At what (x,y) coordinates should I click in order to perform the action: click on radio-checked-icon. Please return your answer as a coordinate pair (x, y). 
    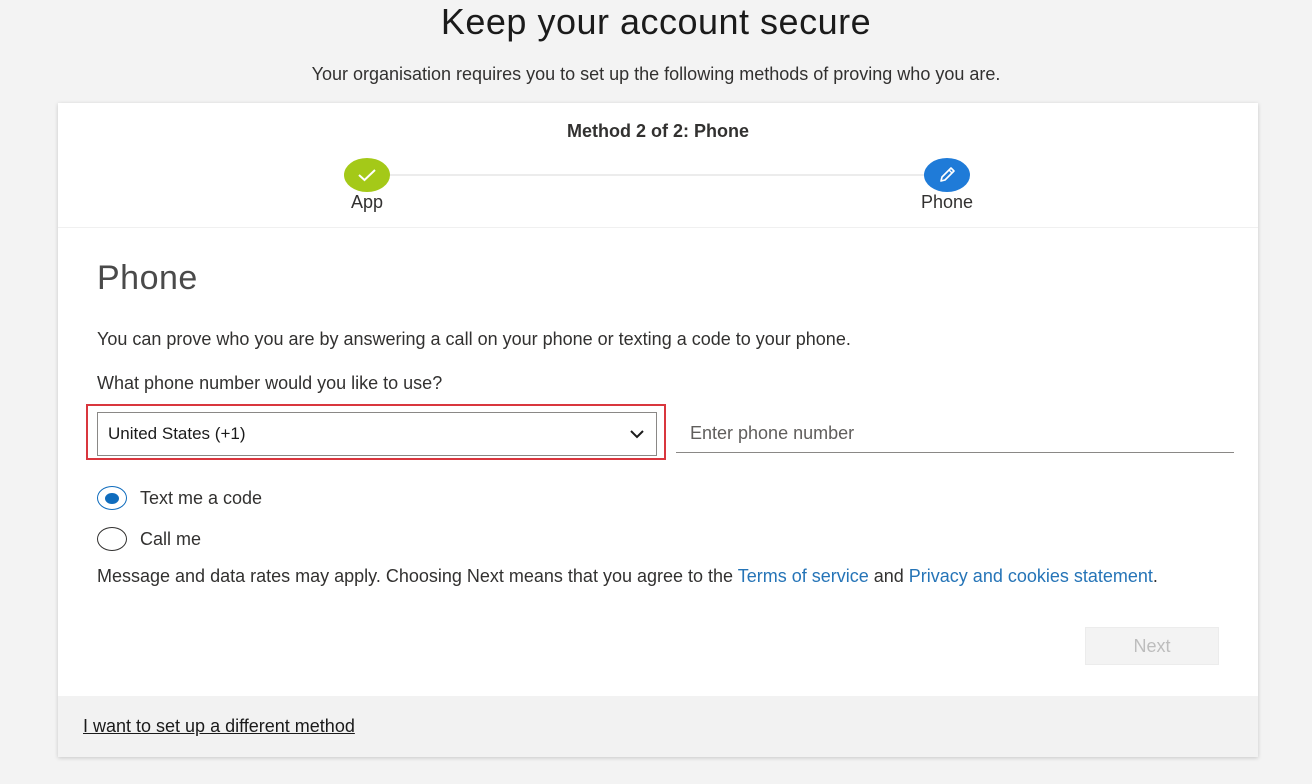
    Looking at the image, I should click on (112, 498).